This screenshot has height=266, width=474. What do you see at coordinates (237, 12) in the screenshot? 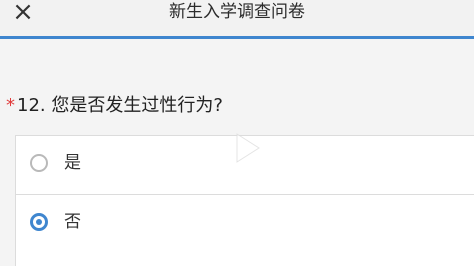
I see `page-title: 新生入学调查问卷` at bounding box center [237, 12].